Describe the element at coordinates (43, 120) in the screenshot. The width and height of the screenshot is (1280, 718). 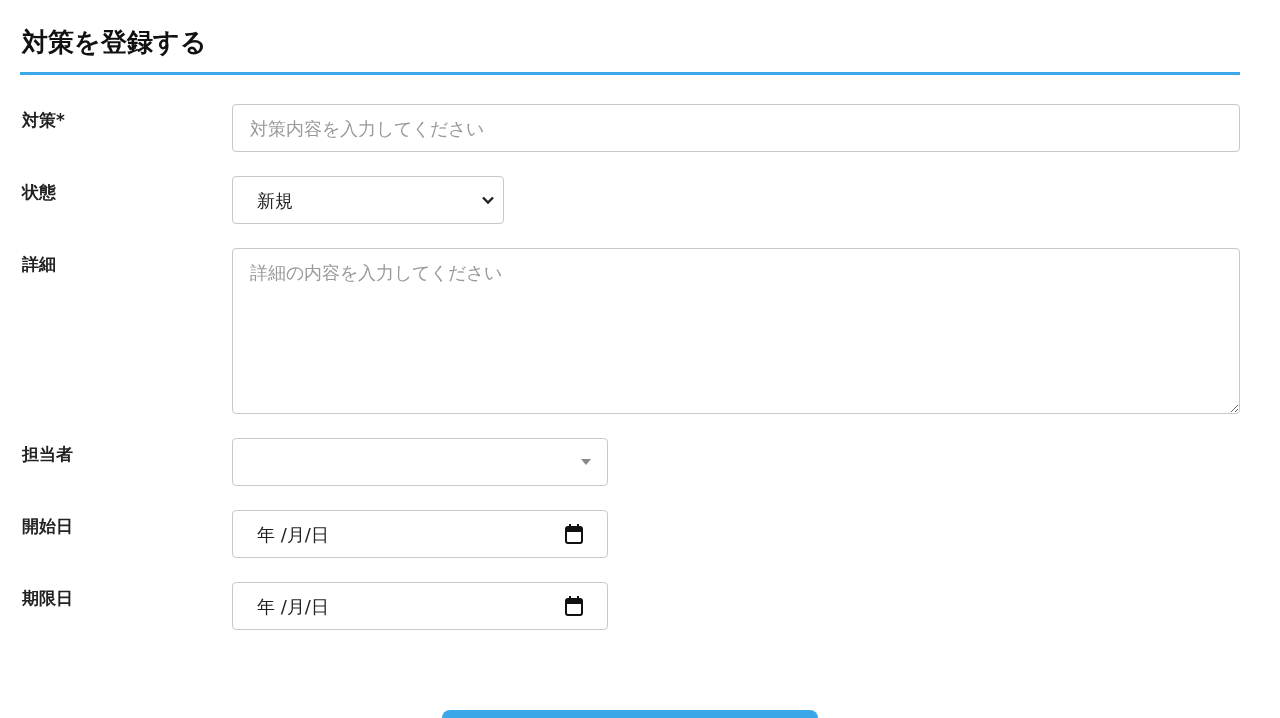
I see `field-label: 対策*` at that location.